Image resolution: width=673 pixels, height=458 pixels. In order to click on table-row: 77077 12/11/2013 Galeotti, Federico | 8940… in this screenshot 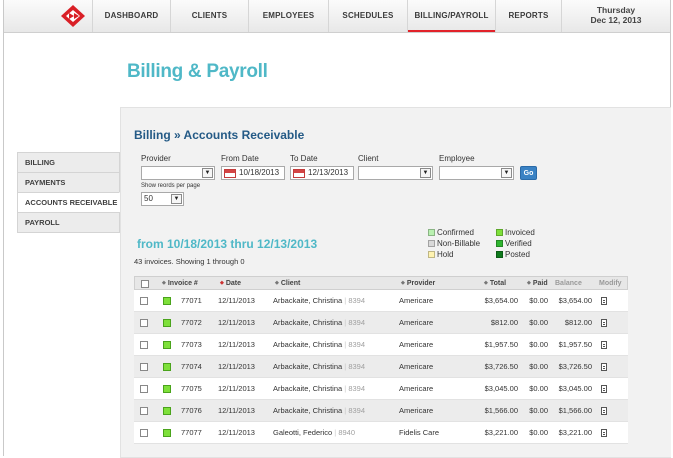, I will do `click(381, 433)`.